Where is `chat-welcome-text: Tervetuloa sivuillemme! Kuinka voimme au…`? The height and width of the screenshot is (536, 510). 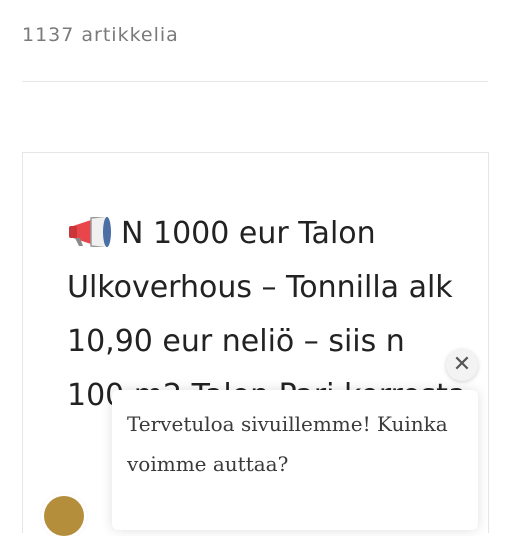
chat-welcome-text: Tervetuloa sivuillemme! Kuinka voimme au… is located at coordinates (287, 444).